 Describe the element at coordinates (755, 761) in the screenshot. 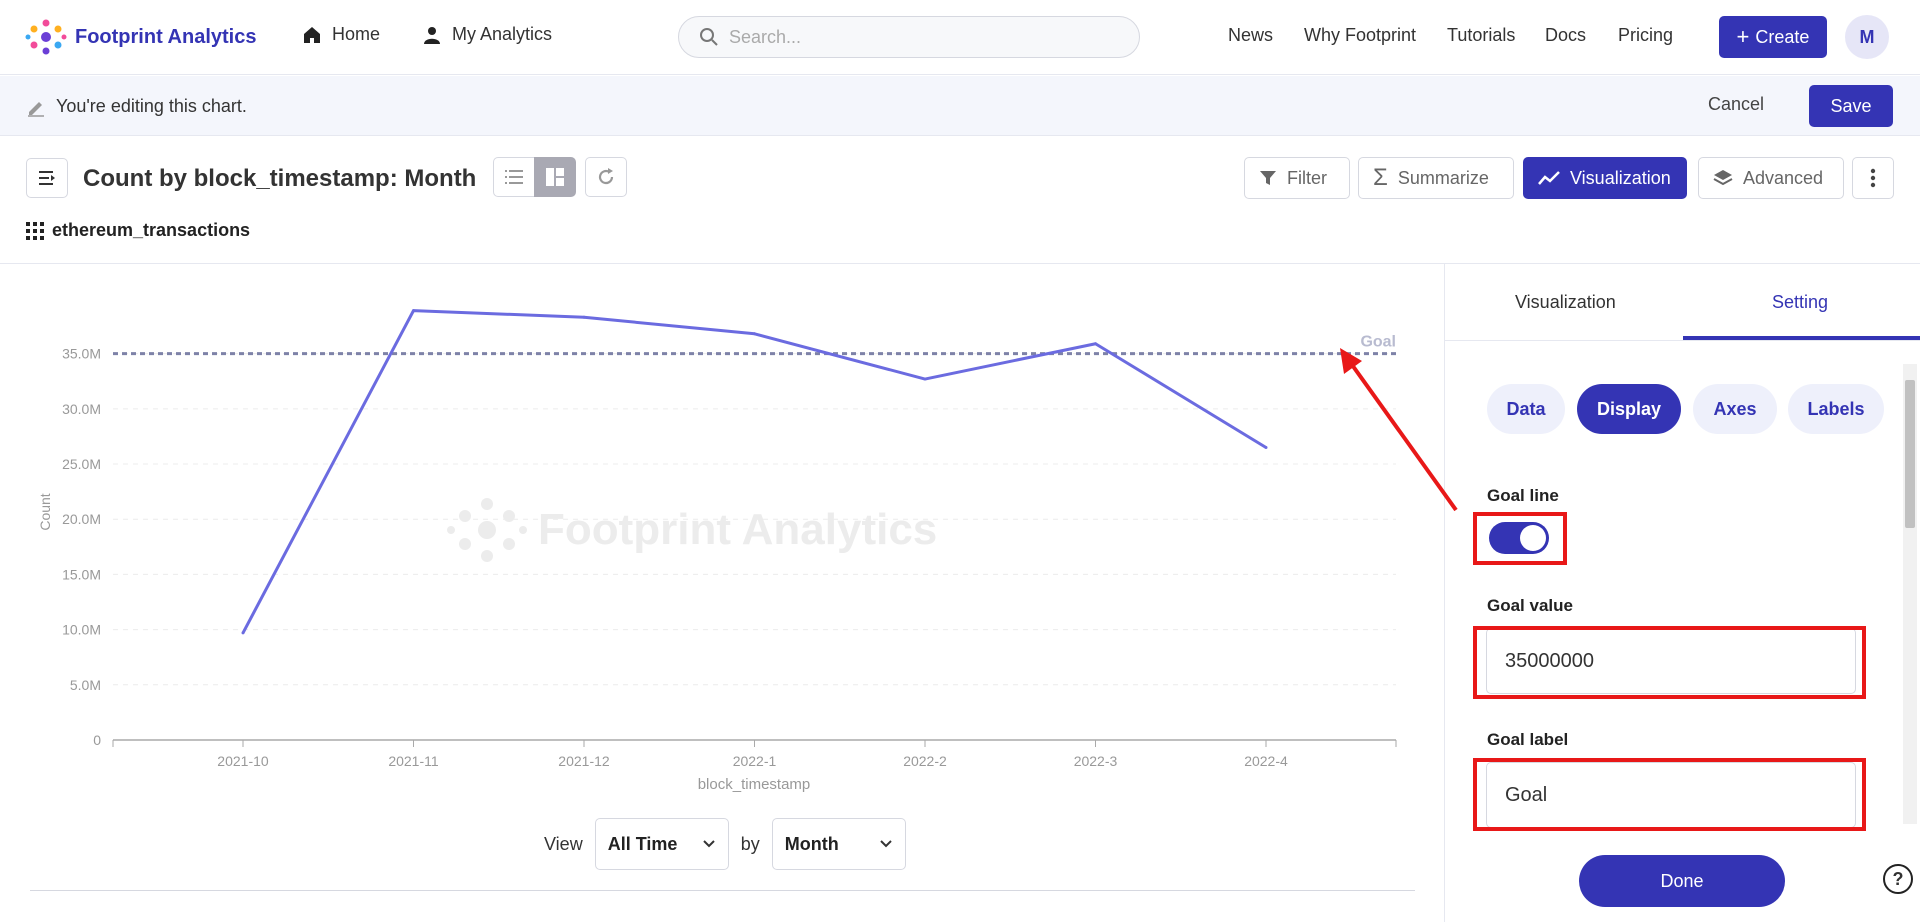

I see `x-tick-label: 2022-1` at that location.